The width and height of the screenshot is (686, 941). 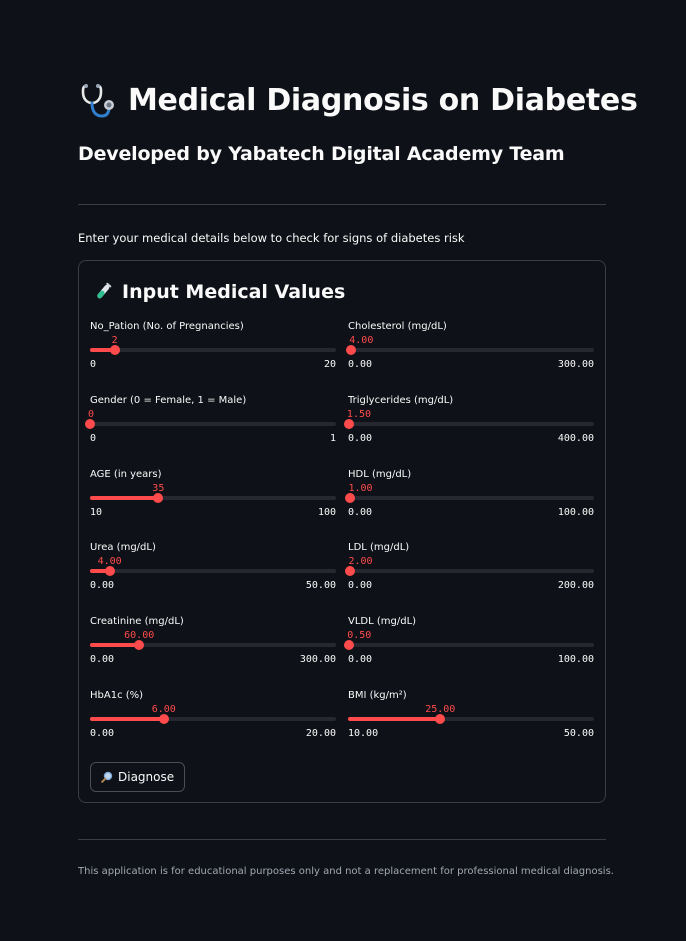 I want to click on slider-label: HDL (mg/dL), so click(x=380, y=474).